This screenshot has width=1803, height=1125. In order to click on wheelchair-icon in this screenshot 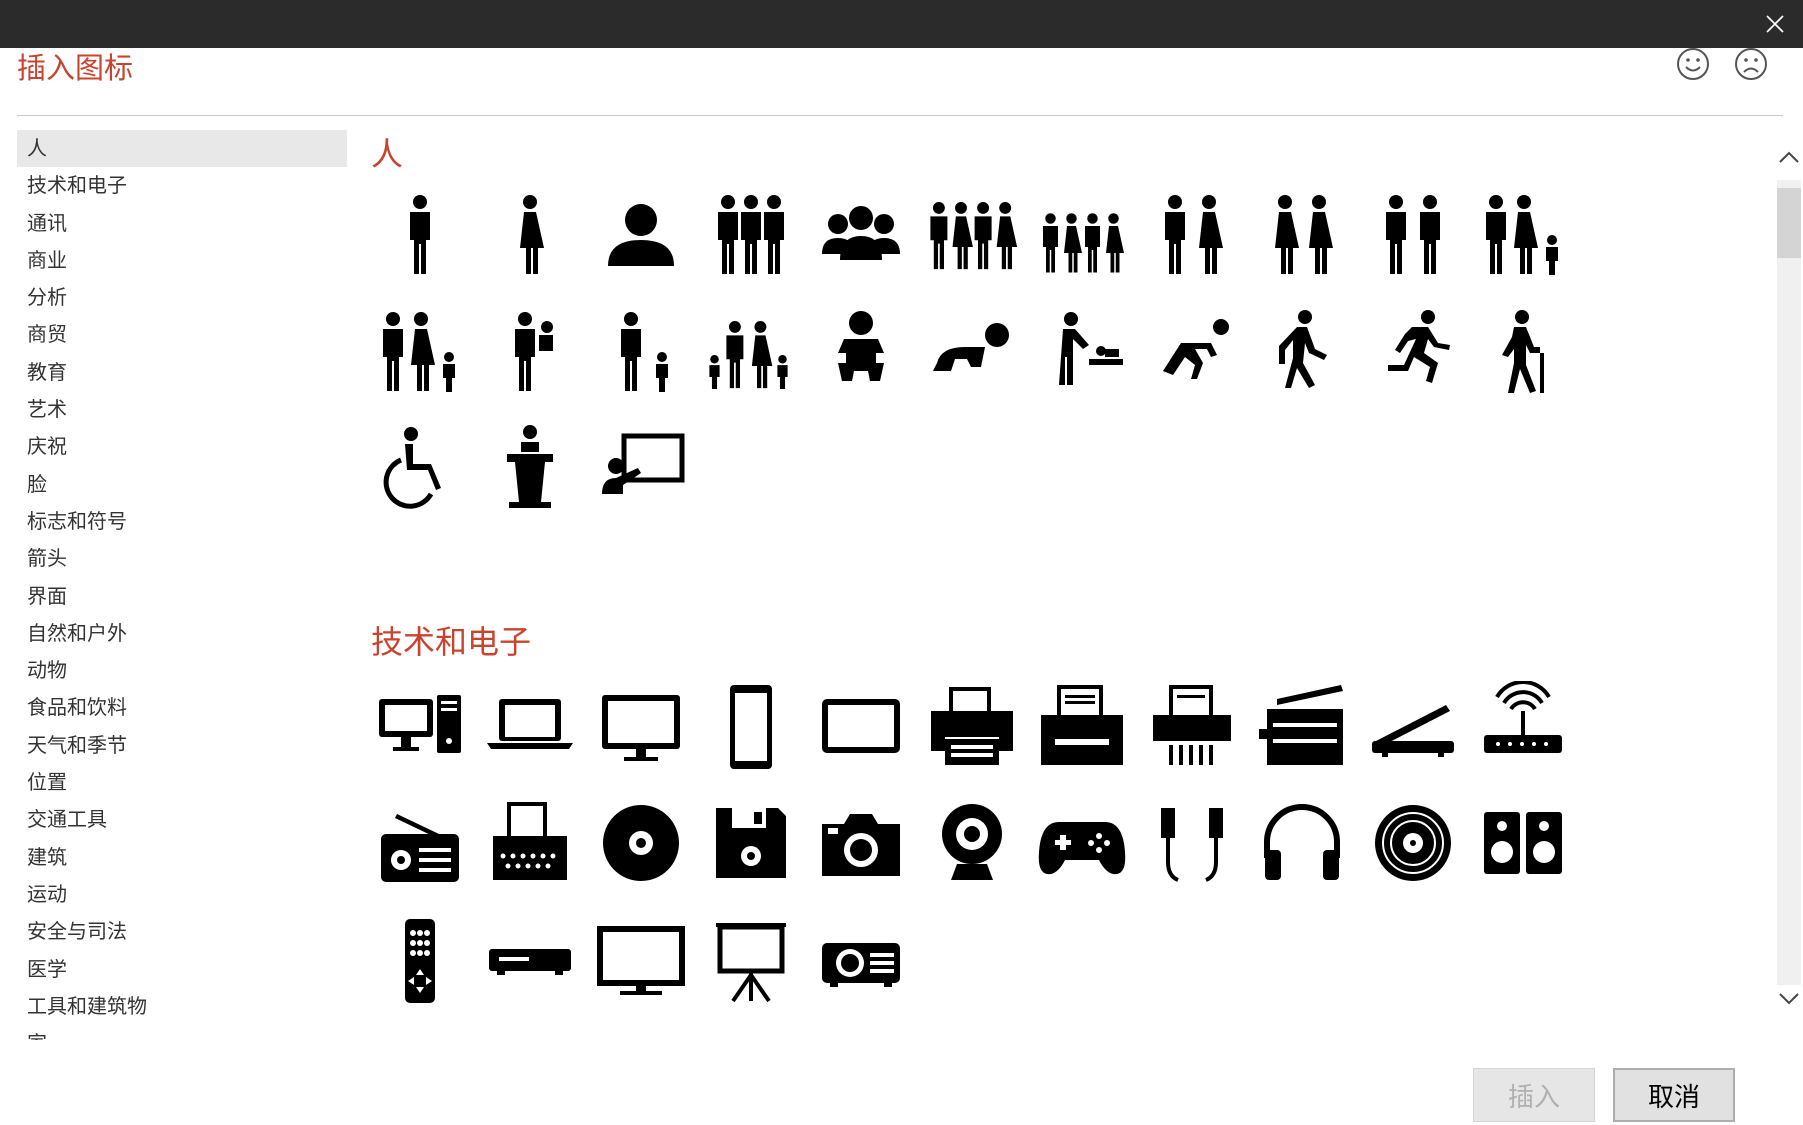, I will do `click(424, 467)`.